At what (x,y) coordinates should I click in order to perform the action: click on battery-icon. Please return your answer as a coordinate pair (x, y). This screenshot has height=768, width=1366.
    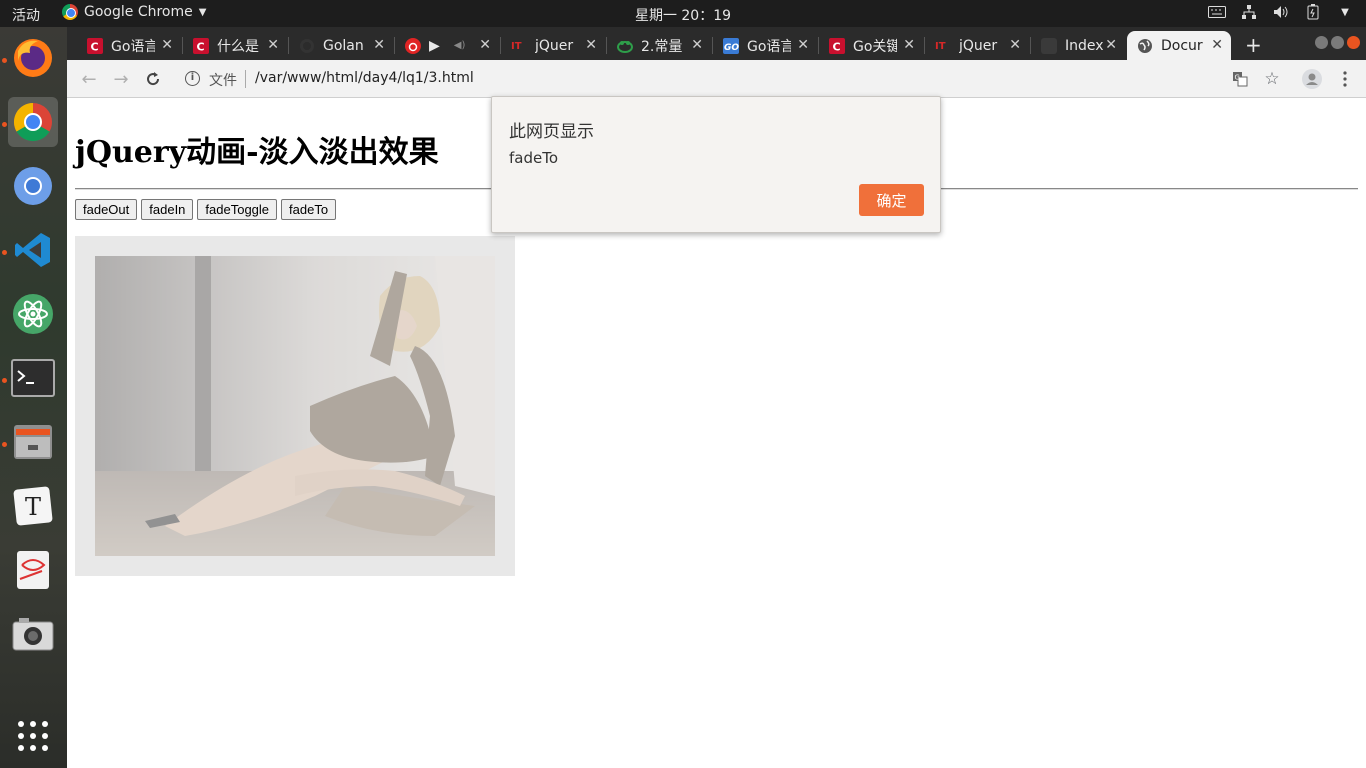
    Looking at the image, I should click on (1313, 12).